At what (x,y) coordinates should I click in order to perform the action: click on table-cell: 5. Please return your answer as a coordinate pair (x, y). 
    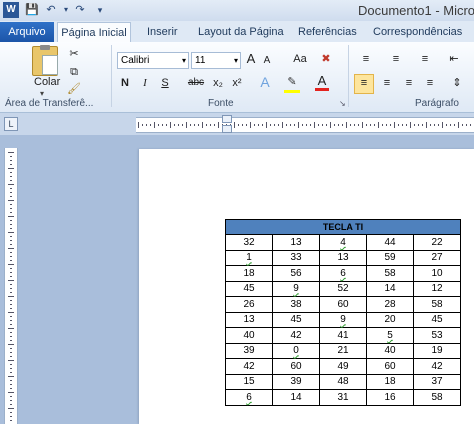
    Looking at the image, I should click on (390, 335).